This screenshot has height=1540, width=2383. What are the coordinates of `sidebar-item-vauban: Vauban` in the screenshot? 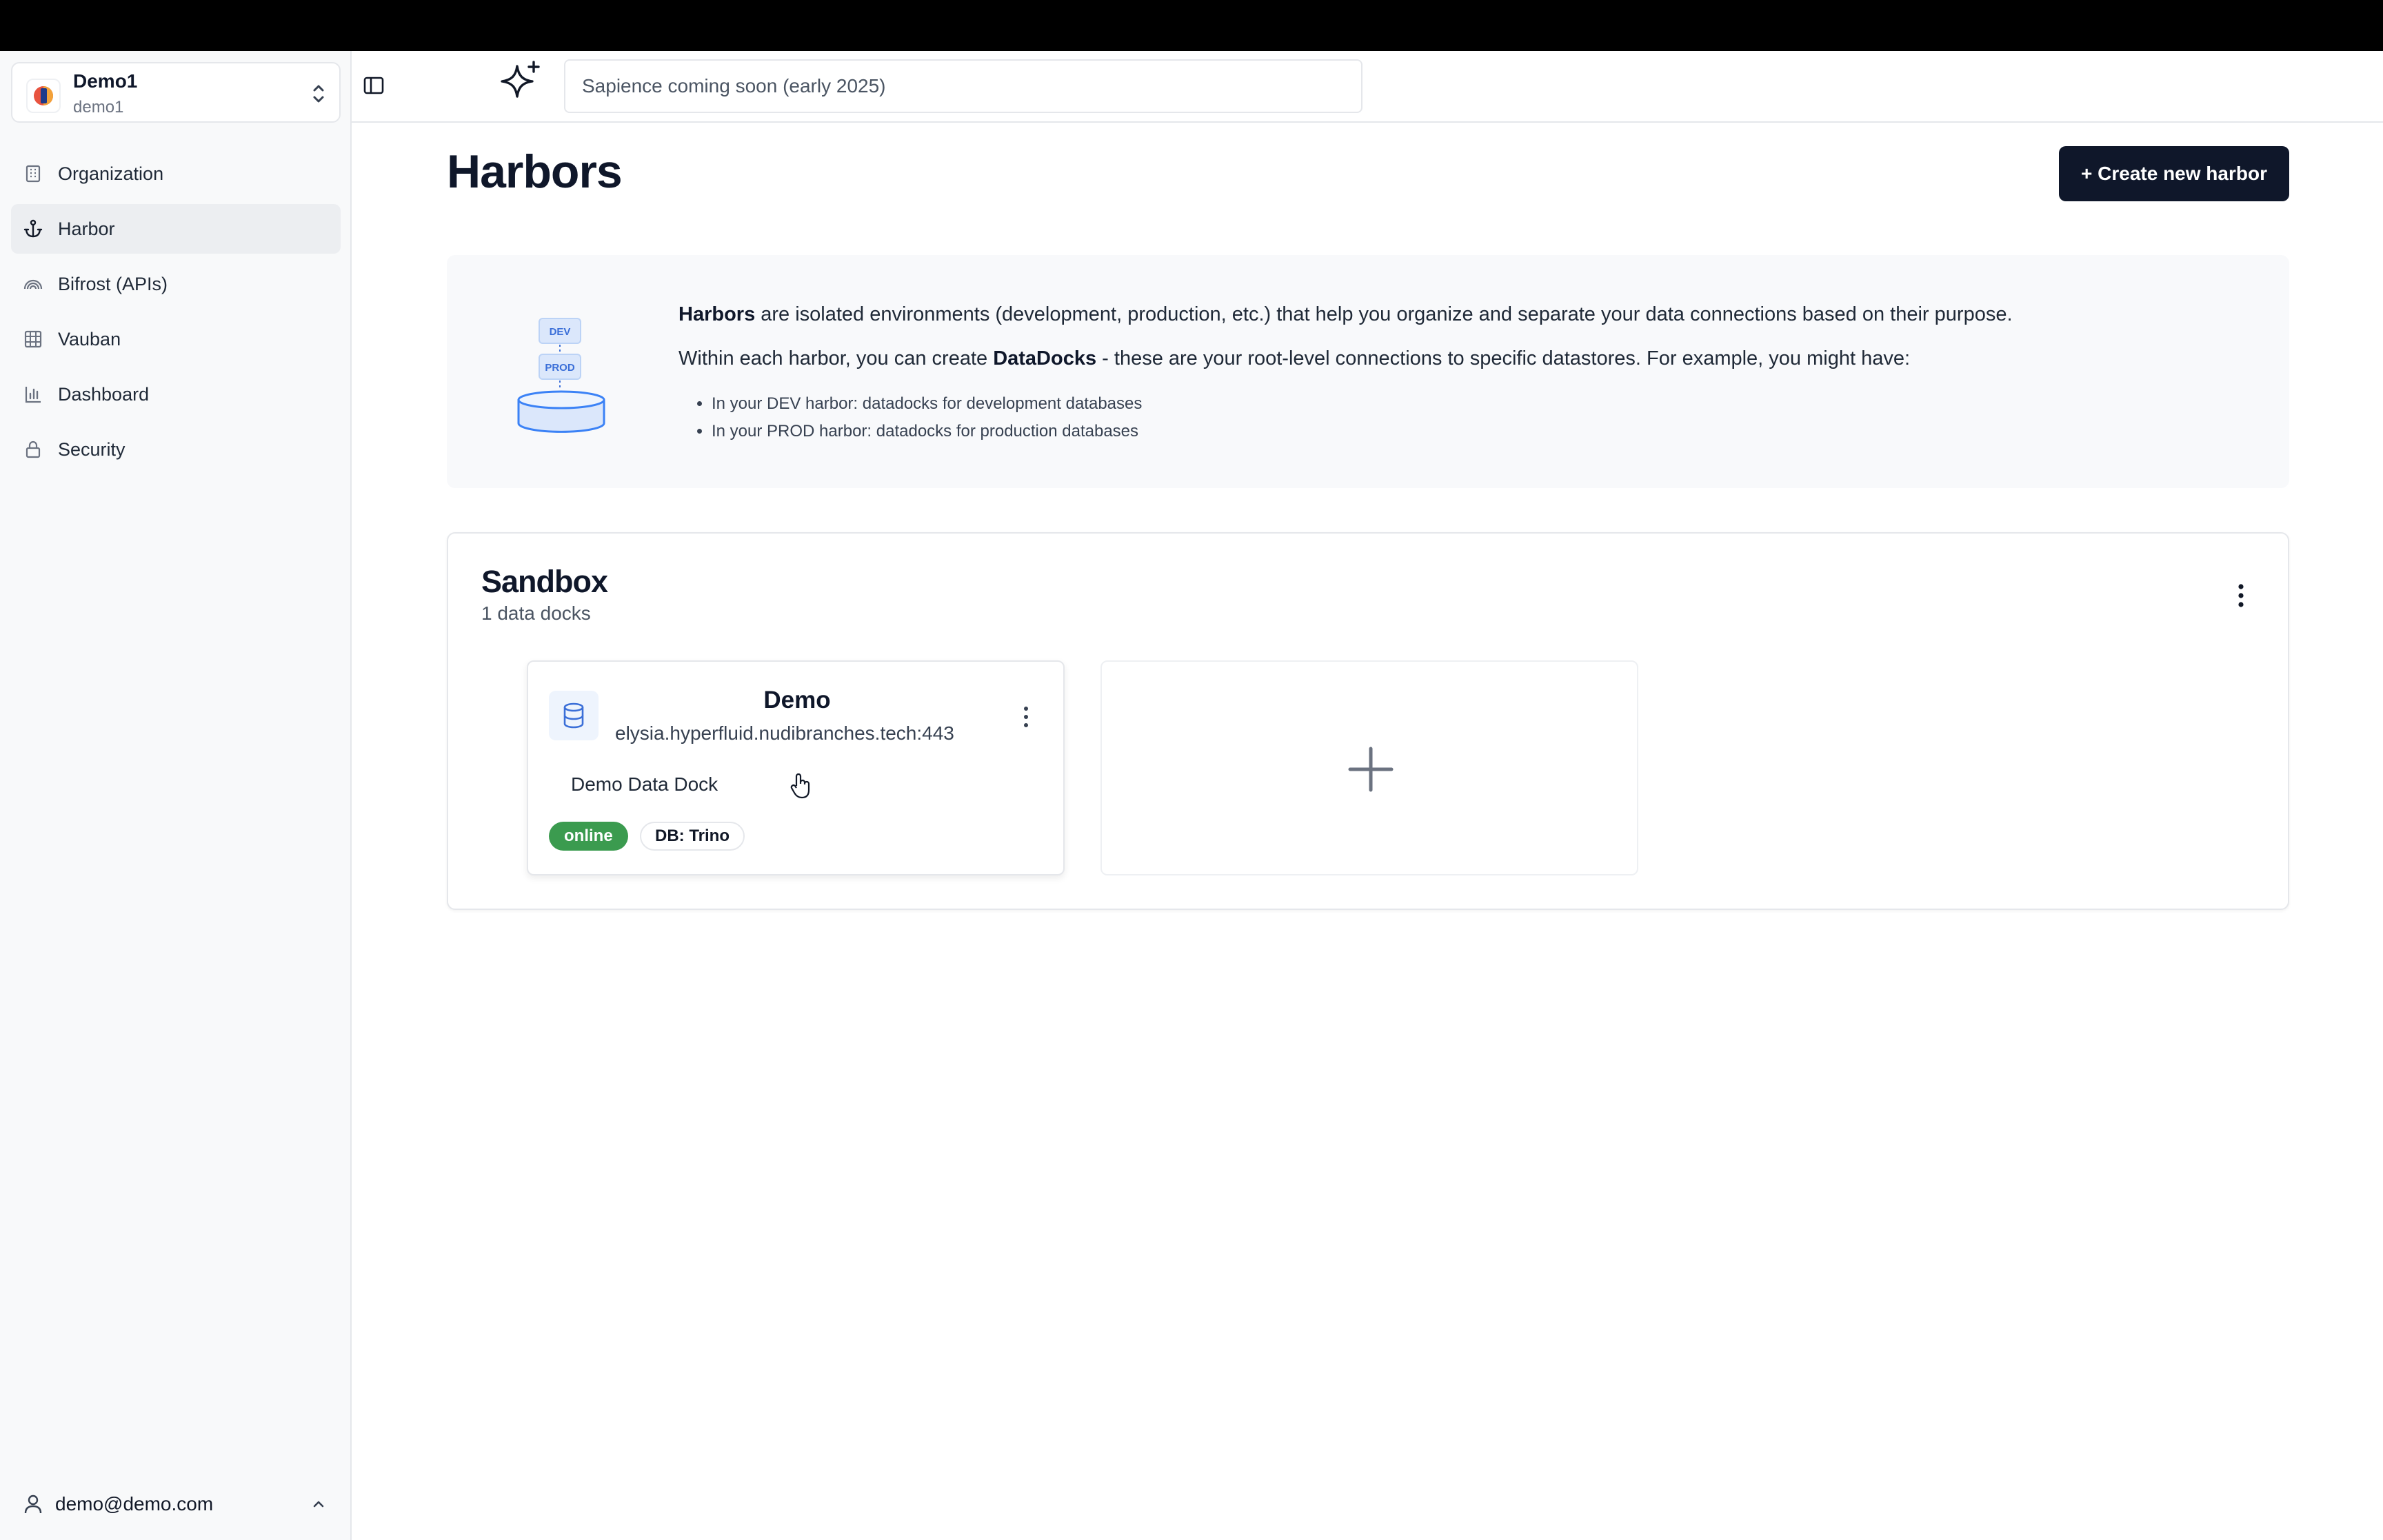 It's located at (176, 339).